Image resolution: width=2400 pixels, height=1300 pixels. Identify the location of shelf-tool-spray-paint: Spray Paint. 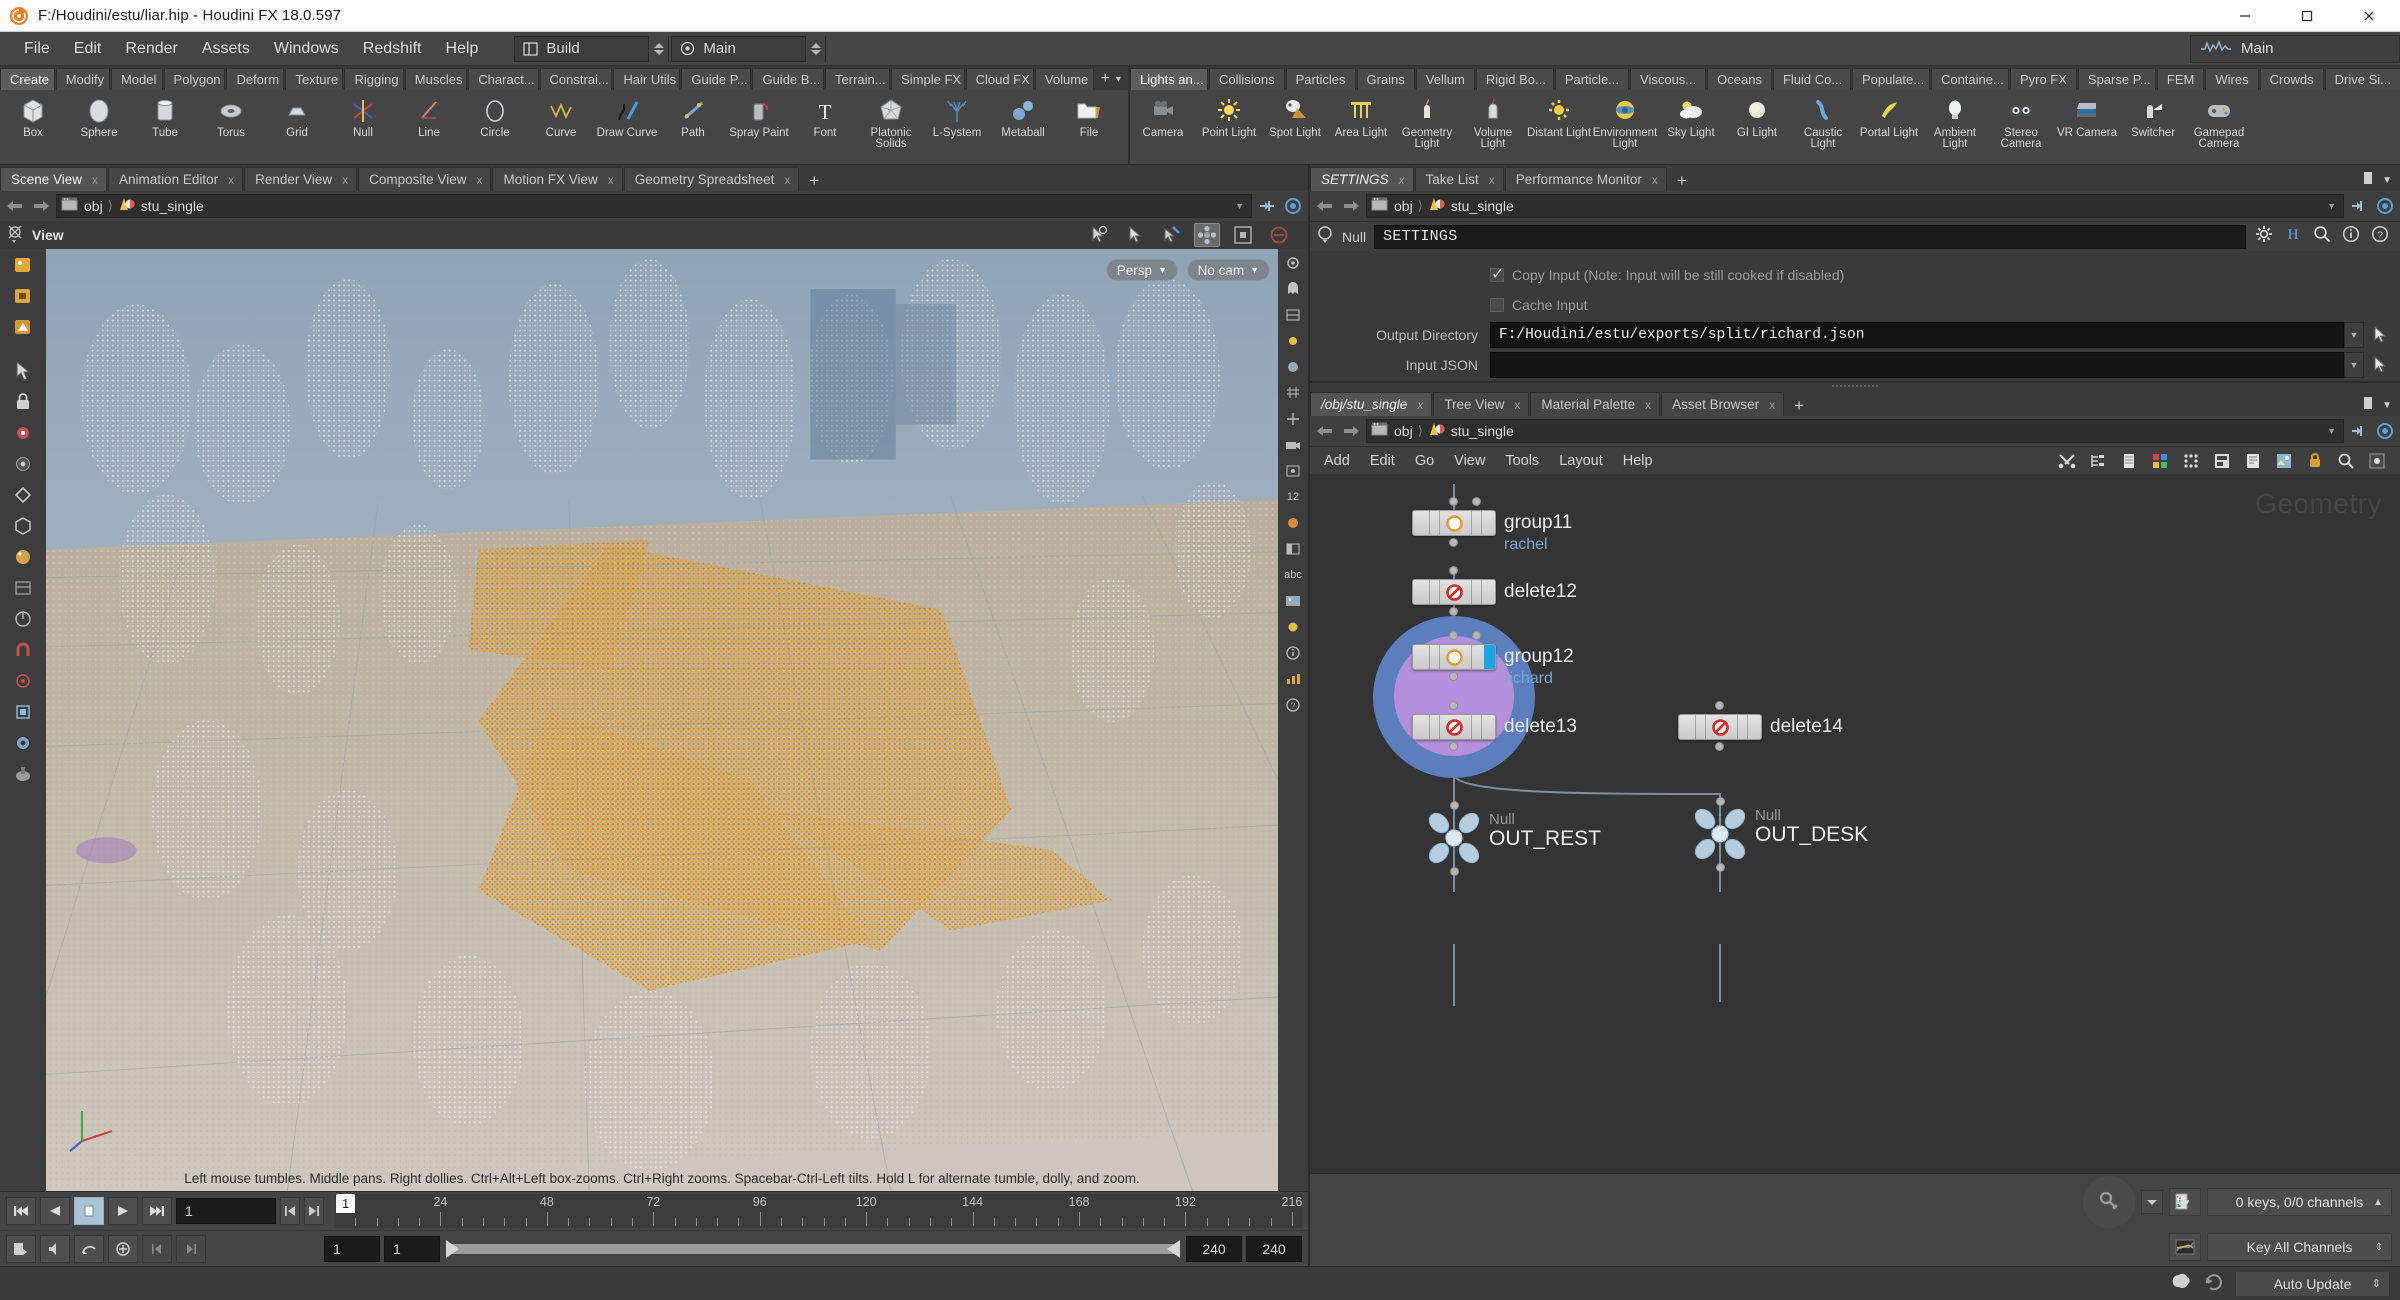
(759, 127).